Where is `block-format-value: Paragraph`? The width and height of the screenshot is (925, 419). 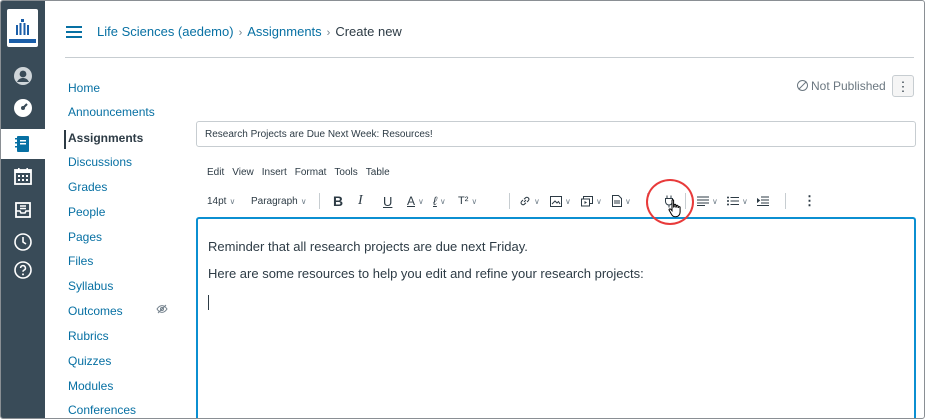 block-format-value: Paragraph is located at coordinates (274, 201).